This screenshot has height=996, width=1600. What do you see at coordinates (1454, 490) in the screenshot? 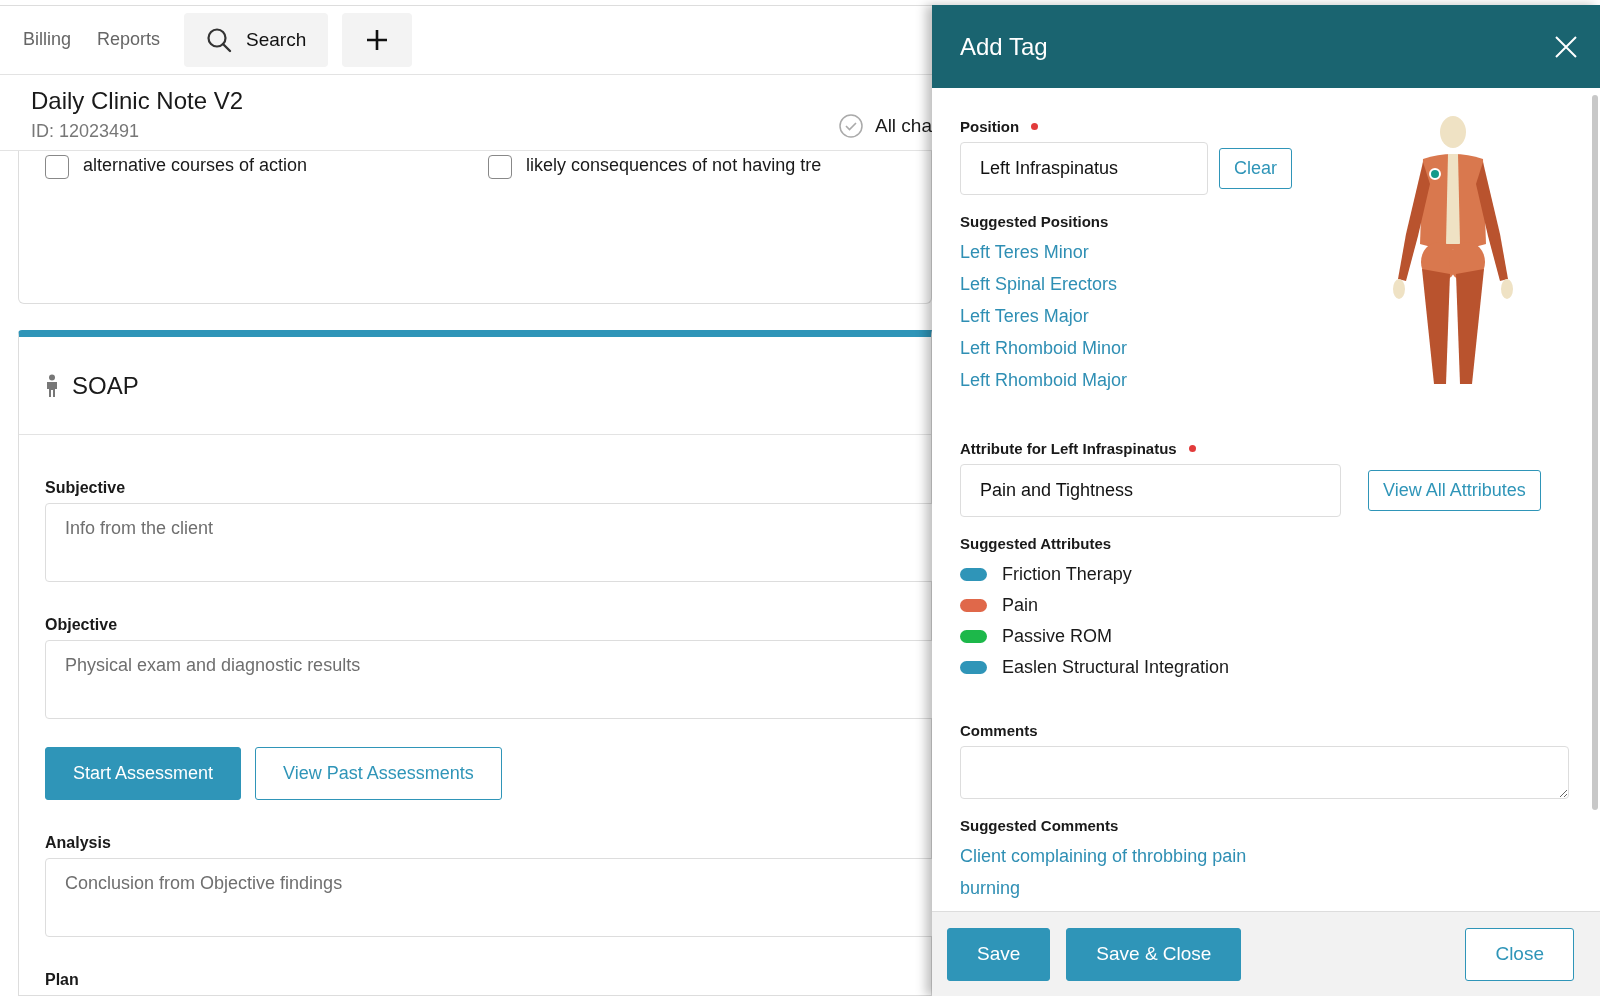
I see `view-attributes-button: View All Attributes` at bounding box center [1454, 490].